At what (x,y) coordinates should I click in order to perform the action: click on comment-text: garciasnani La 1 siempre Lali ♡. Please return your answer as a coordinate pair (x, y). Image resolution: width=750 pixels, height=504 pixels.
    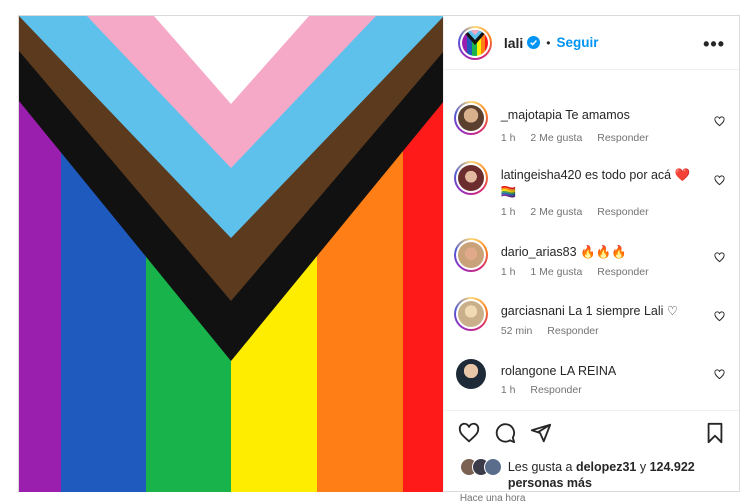
    Looking at the image, I should click on (602, 311).